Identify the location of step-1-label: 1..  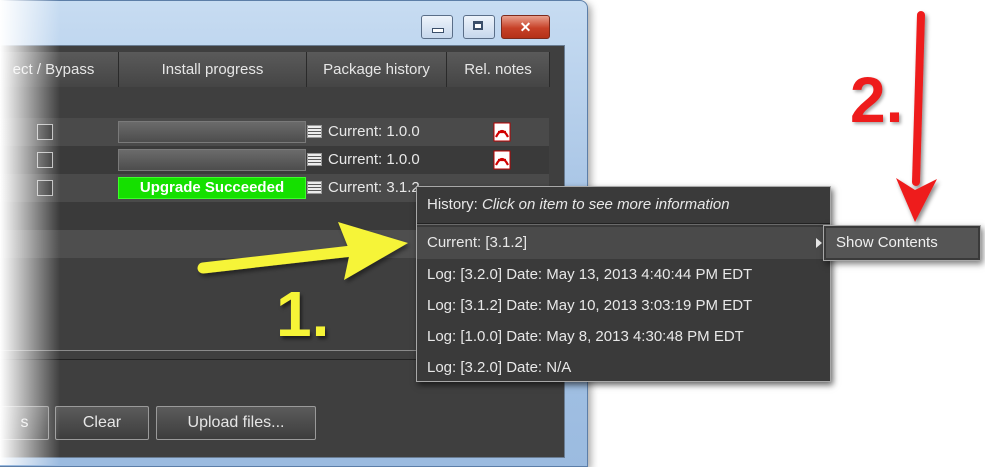
(303, 314).